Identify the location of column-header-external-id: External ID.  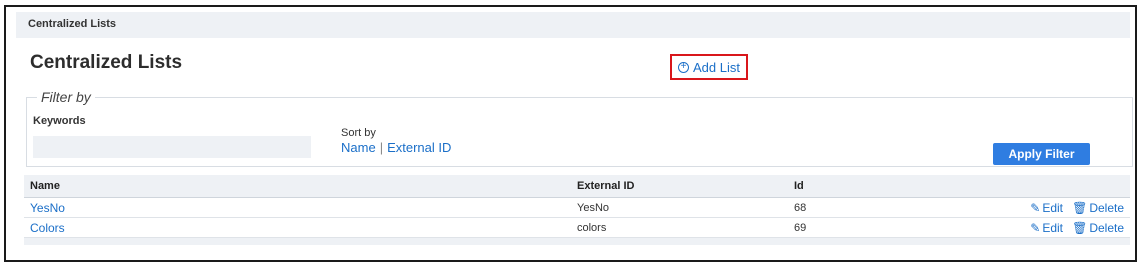
(679, 186).